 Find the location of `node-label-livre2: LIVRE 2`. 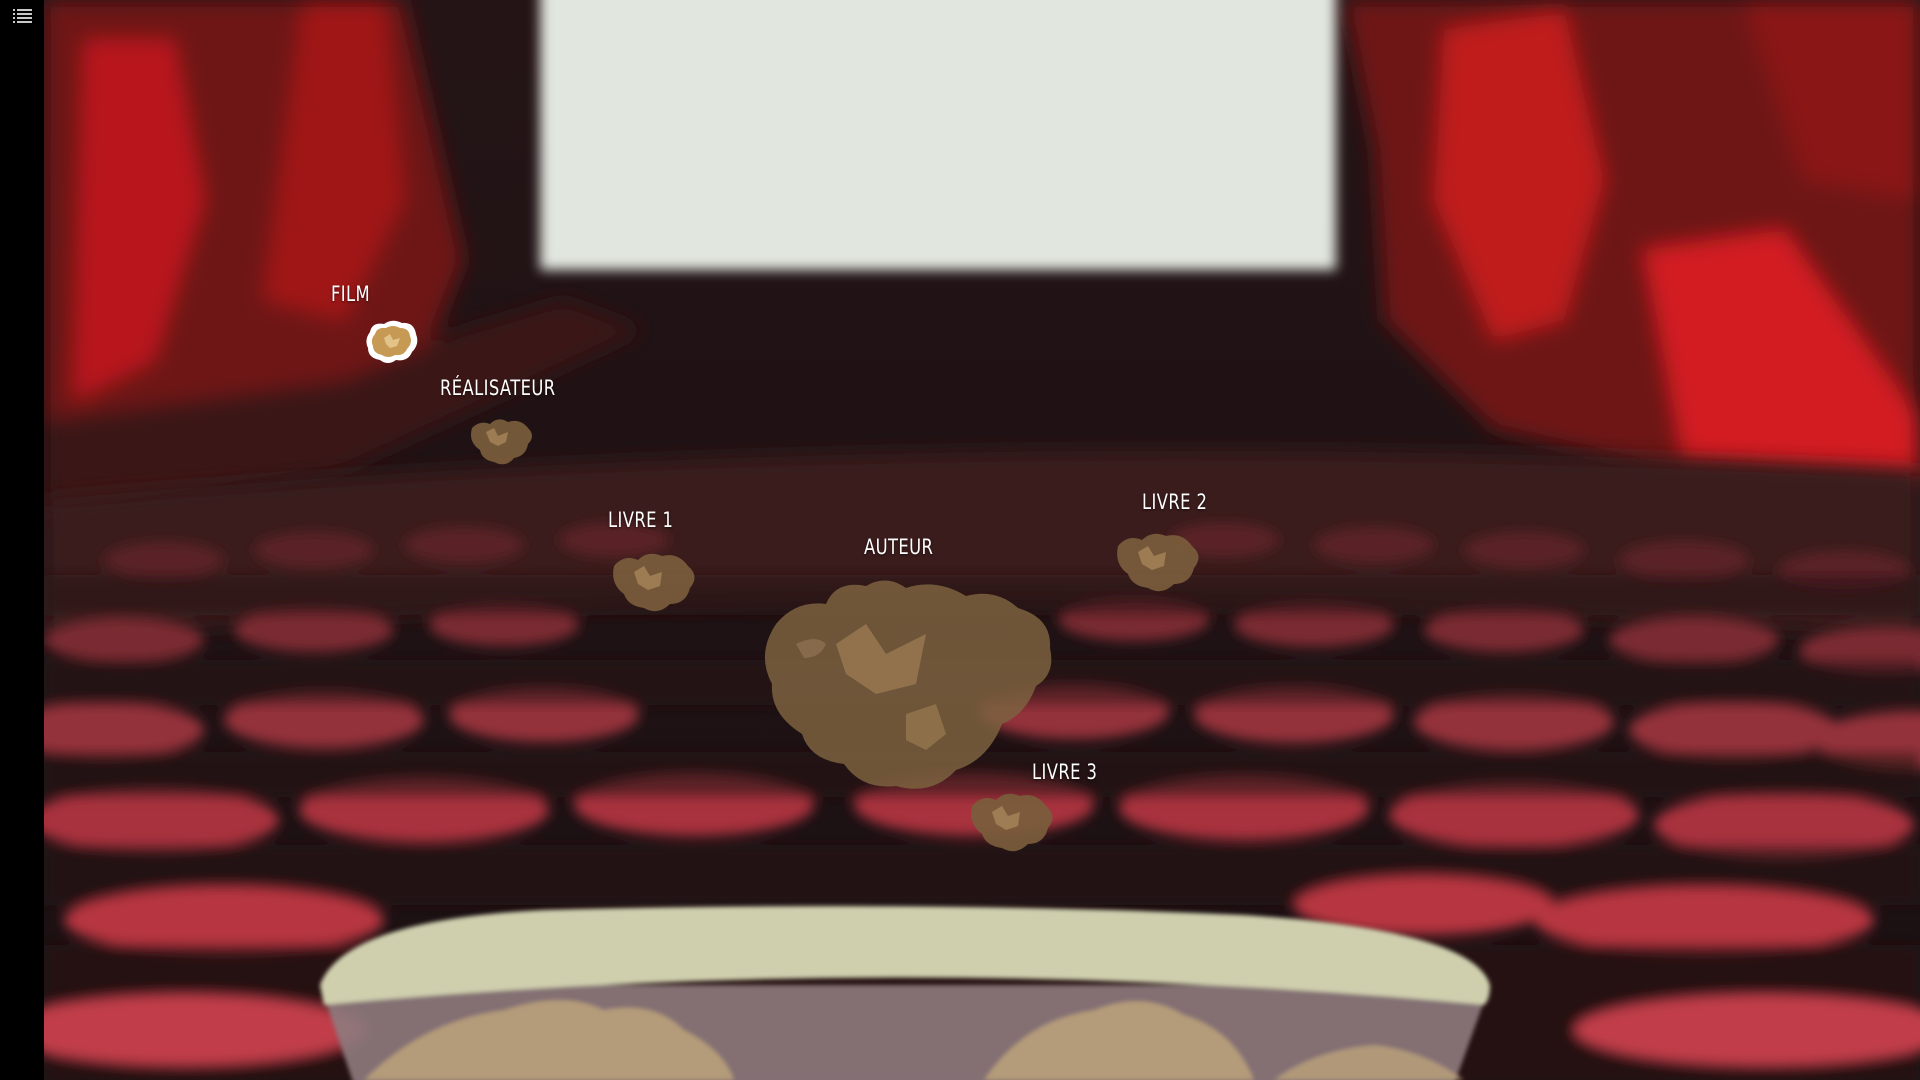

node-label-livre2: LIVRE 2 is located at coordinates (1175, 502).